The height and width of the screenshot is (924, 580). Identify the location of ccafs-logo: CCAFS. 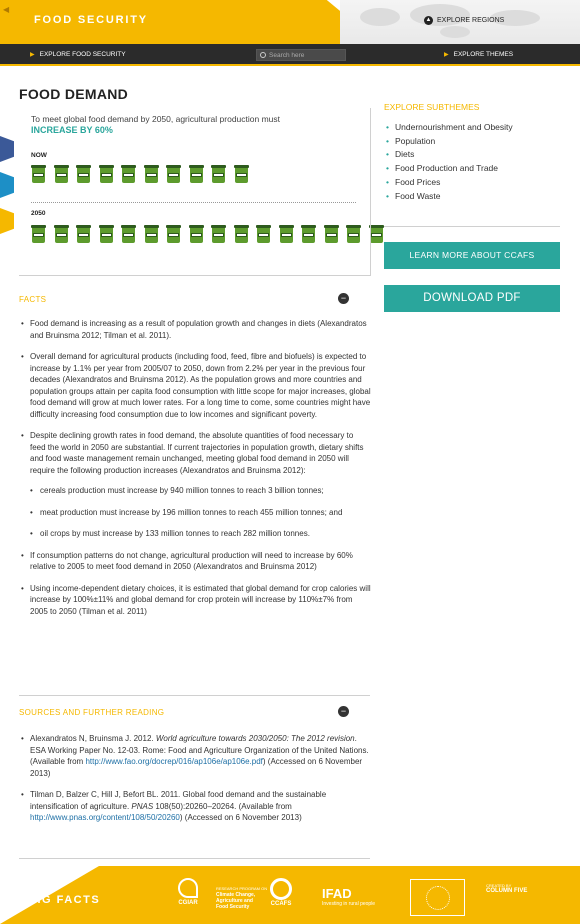
(281, 892).